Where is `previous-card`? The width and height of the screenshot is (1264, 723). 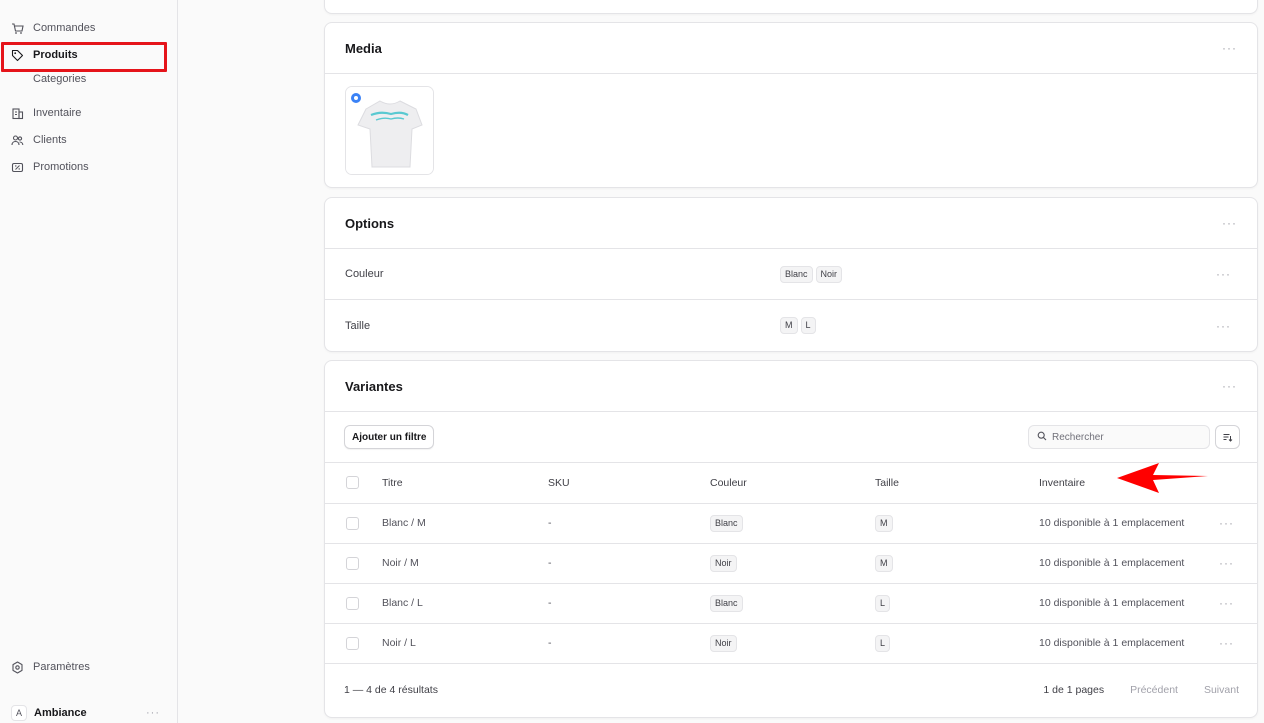 previous-card is located at coordinates (791, 7).